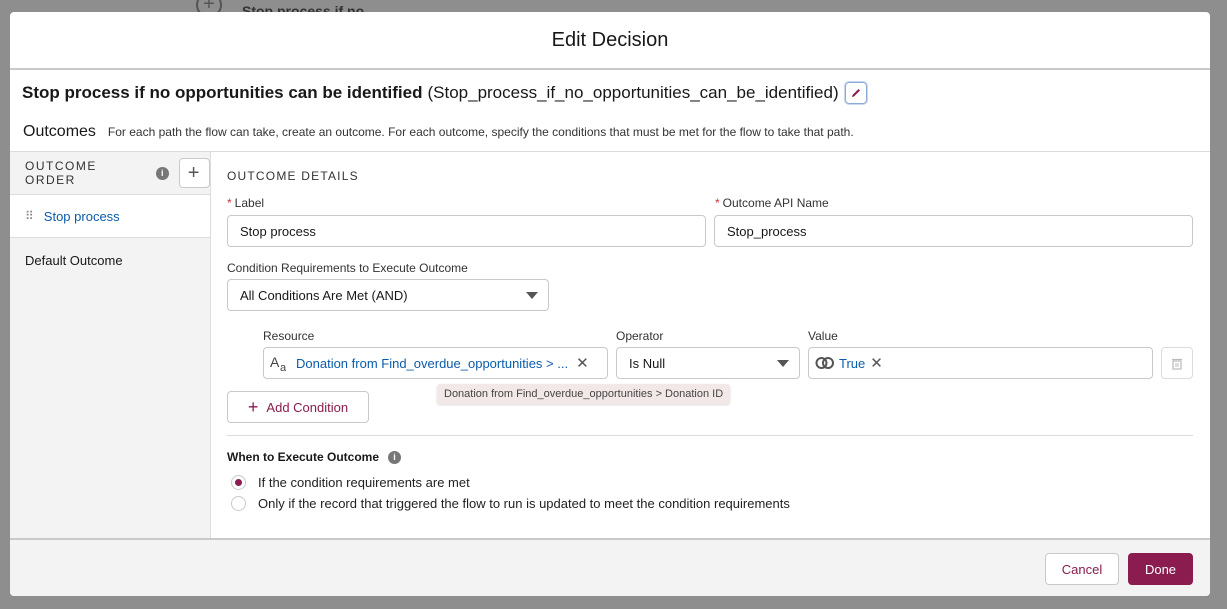 This screenshot has height=609, width=1227. I want to click on label-input: Stop process, so click(466, 231).